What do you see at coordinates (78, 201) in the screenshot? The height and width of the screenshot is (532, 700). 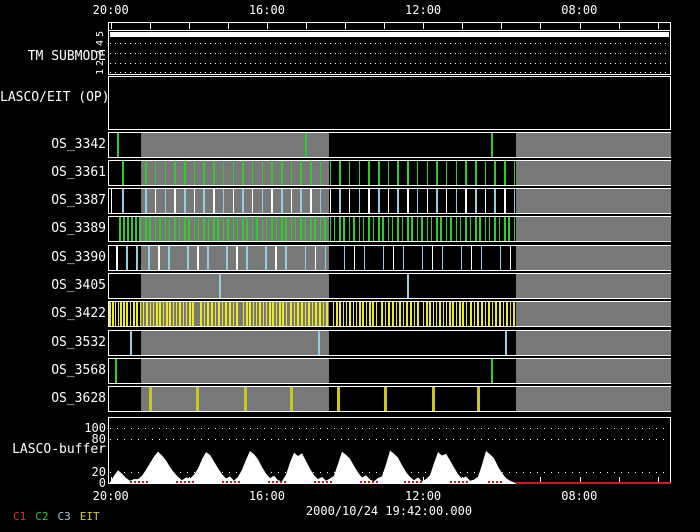 I see `os-row-label: OS_3387` at bounding box center [78, 201].